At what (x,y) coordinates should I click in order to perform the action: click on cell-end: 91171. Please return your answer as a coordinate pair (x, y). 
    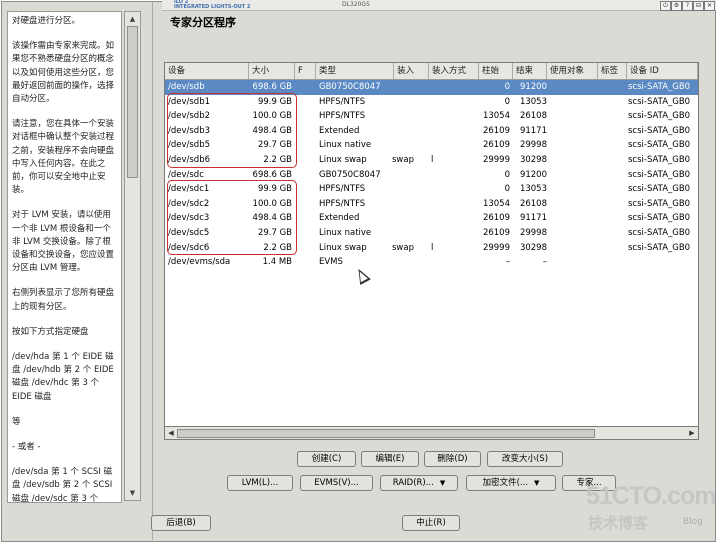
    Looking at the image, I should click on (533, 218).